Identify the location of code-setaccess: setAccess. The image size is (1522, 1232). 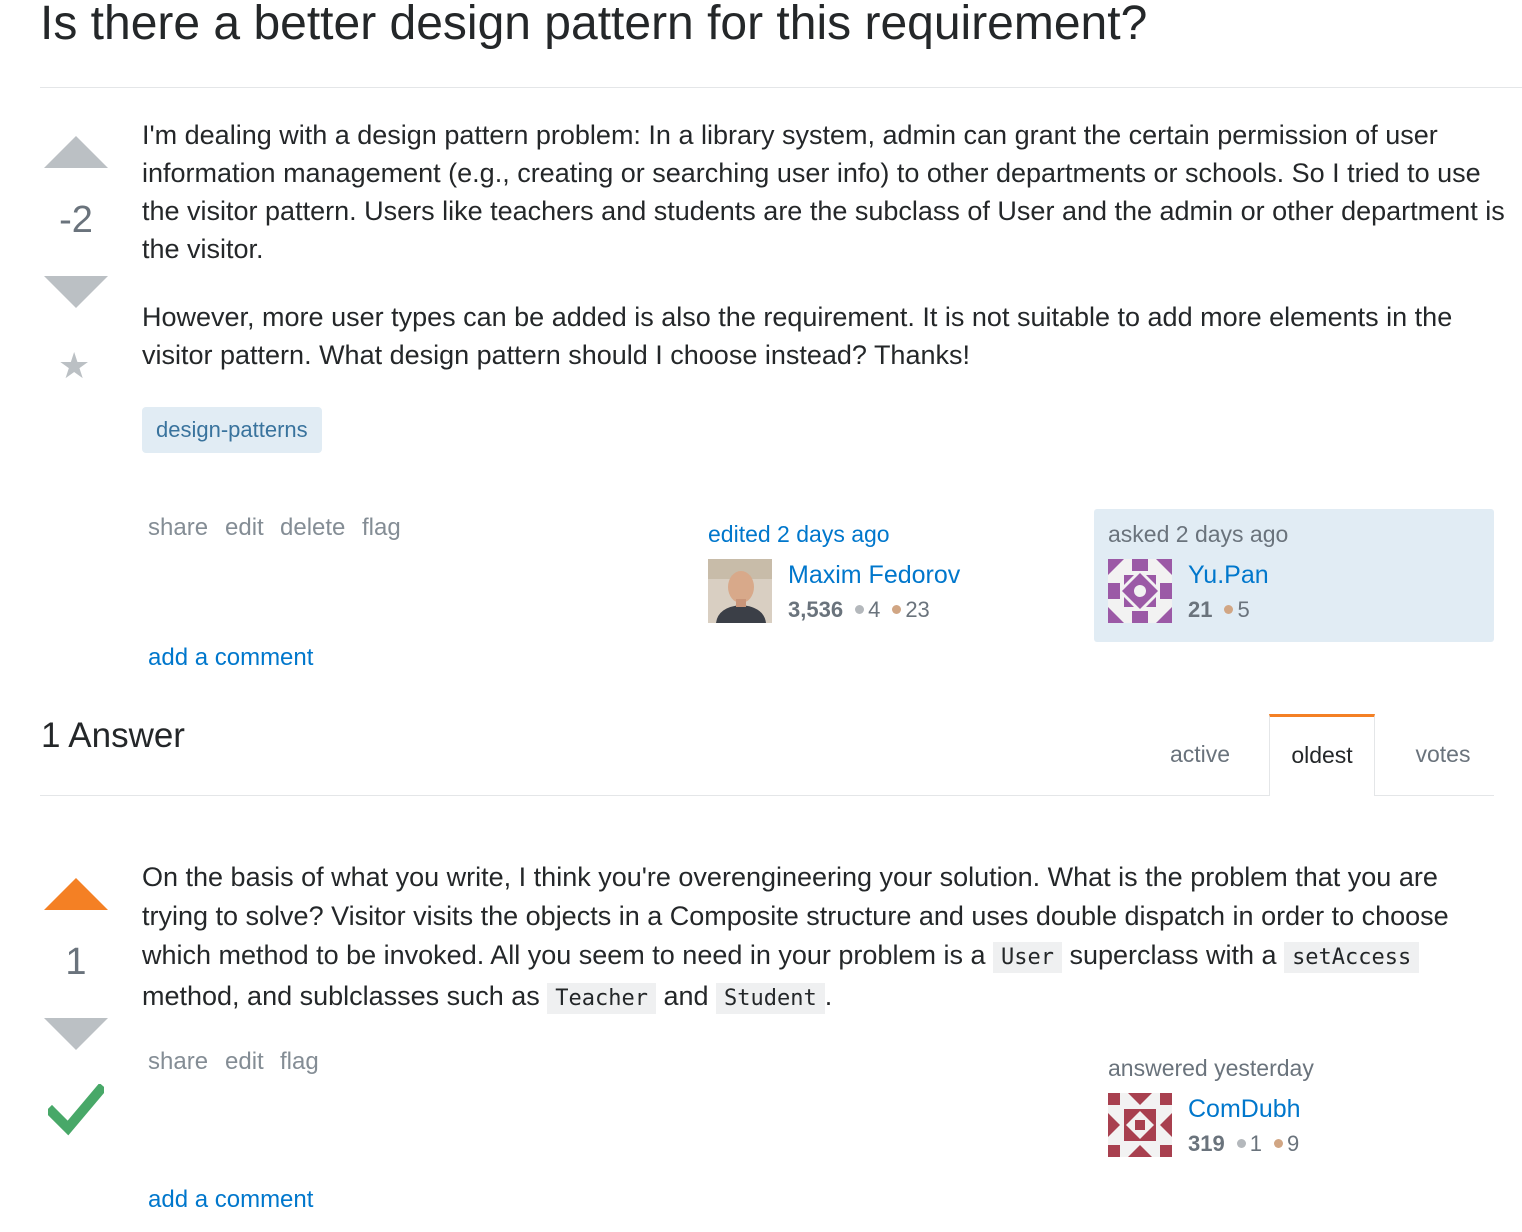
(1352, 957).